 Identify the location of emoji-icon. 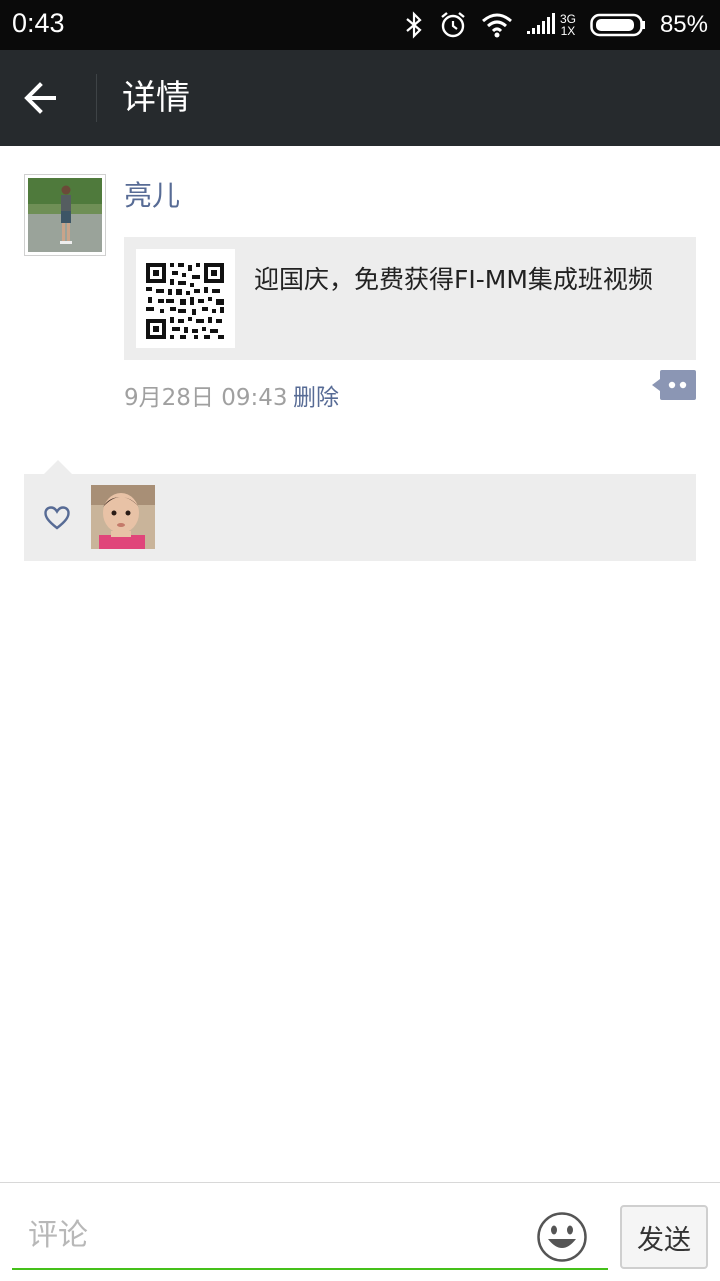
(562, 1239).